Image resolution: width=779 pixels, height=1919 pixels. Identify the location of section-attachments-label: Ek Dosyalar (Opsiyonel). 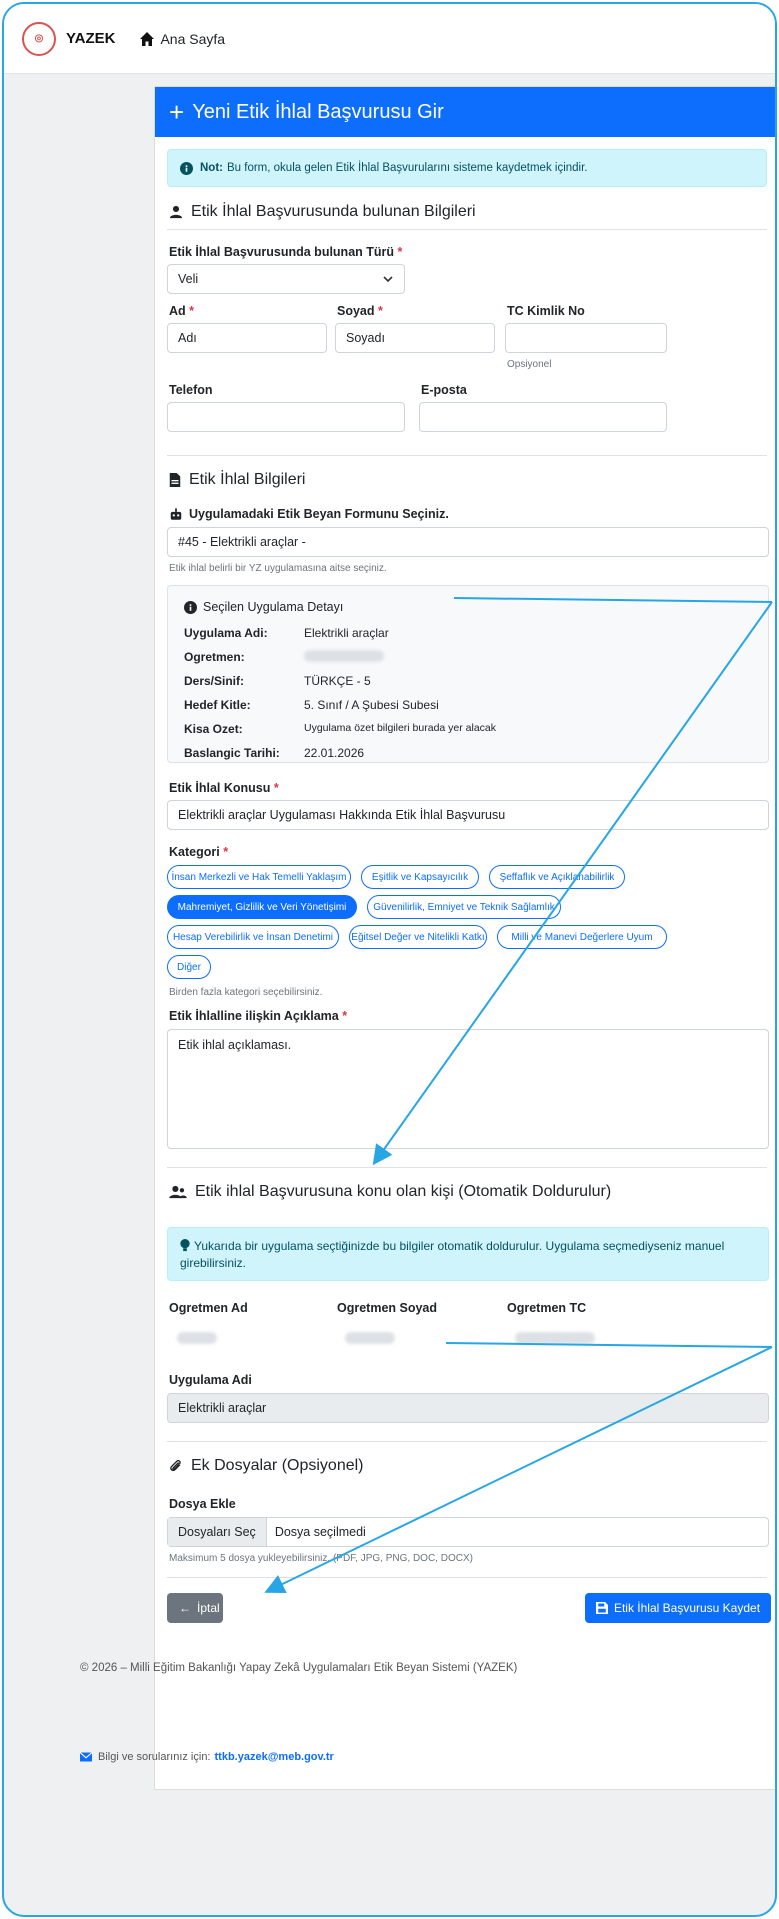
(277, 1465).